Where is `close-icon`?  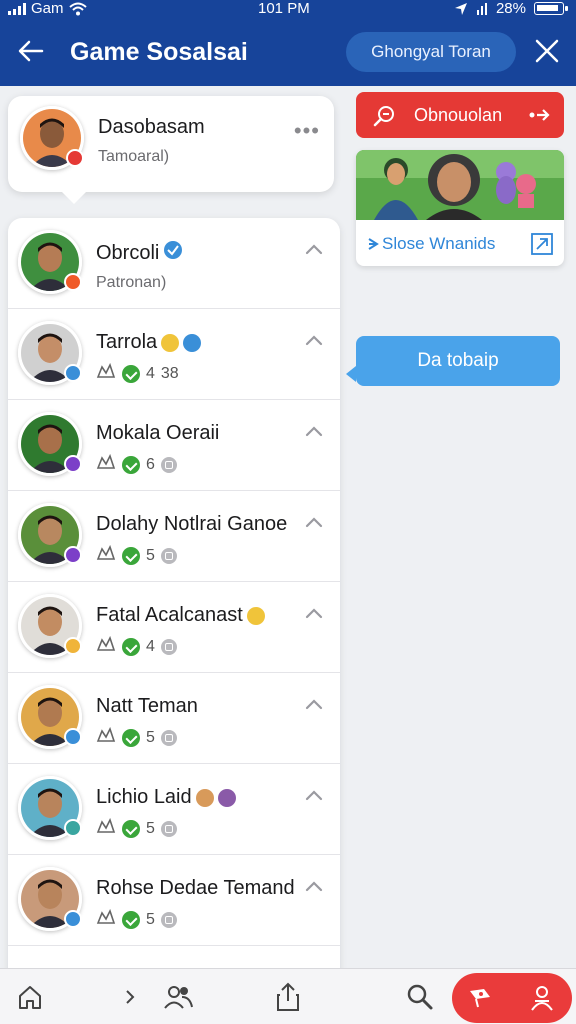 close-icon is located at coordinates (547, 51).